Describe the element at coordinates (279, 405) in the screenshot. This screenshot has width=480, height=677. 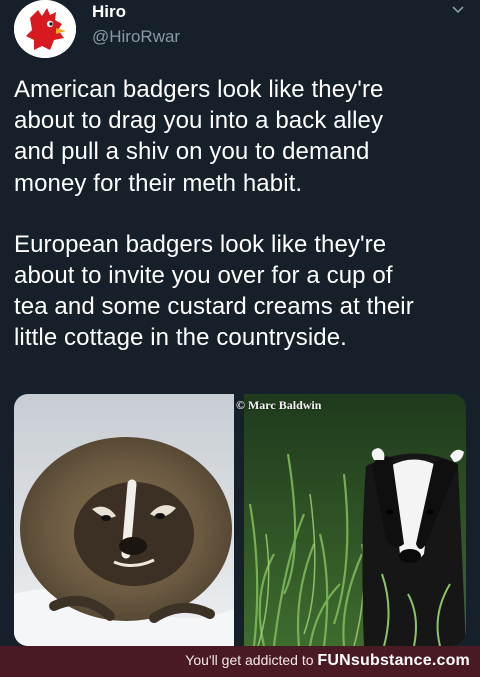
I see `photo-credit: © Marc Baldwin` at that location.